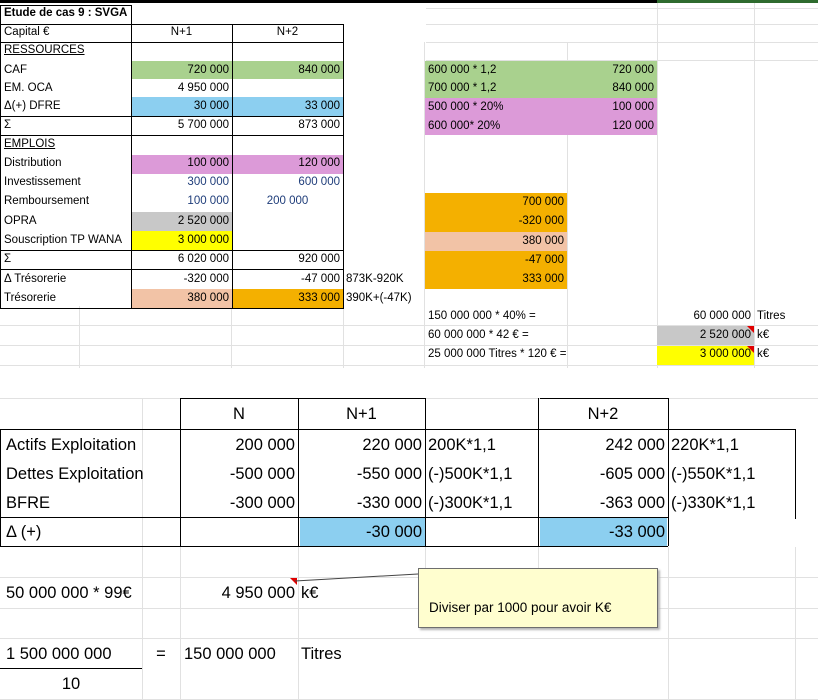 Image resolution: width=818 pixels, height=700 pixels. I want to click on row-value: 873 000, so click(319, 125).